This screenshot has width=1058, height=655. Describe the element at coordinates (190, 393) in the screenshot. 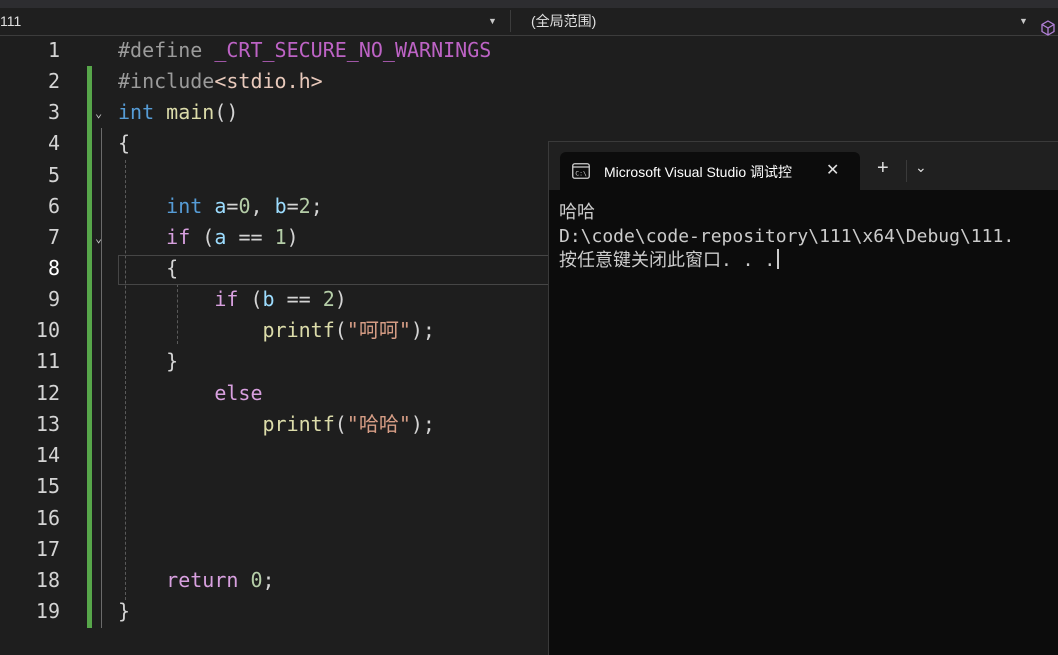

I see `code-line-12: else` at that location.